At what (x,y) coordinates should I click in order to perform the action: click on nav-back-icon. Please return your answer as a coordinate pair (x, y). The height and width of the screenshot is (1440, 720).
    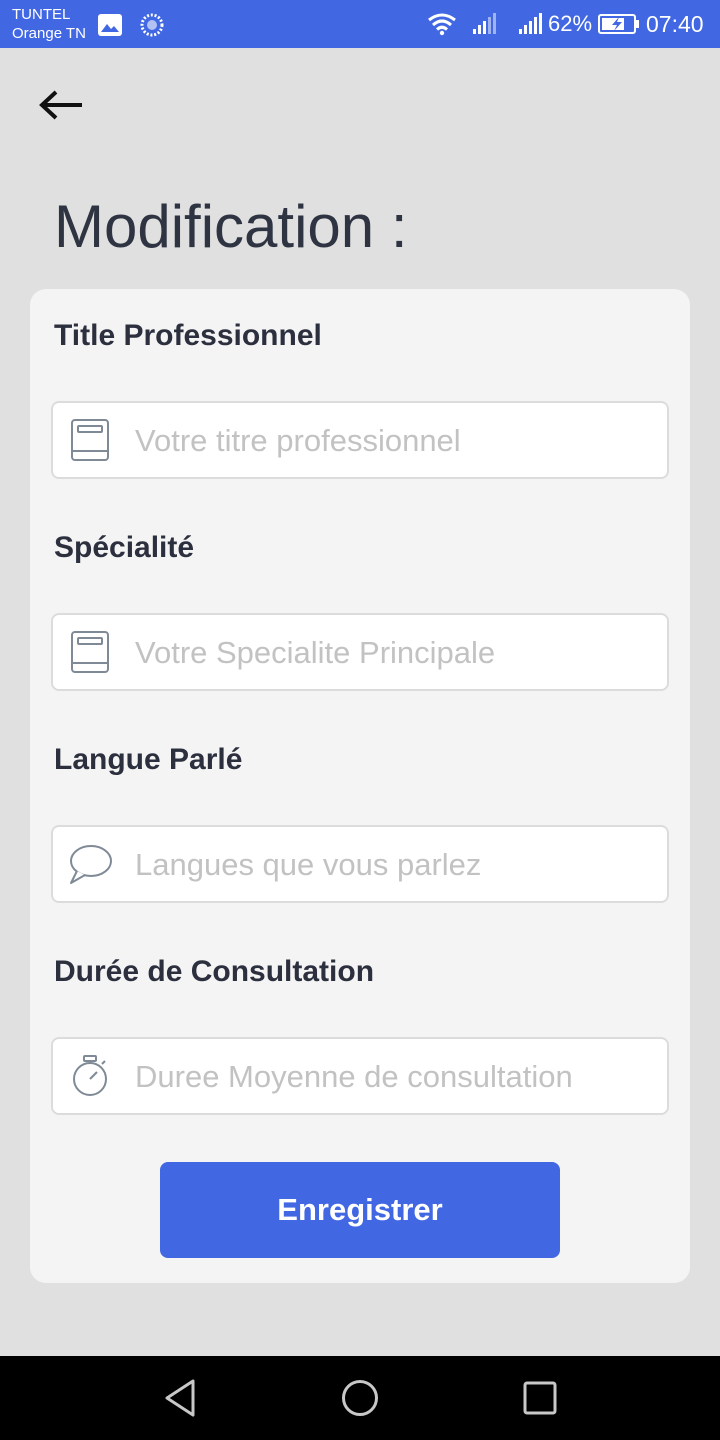
    Looking at the image, I should click on (180, 1398).